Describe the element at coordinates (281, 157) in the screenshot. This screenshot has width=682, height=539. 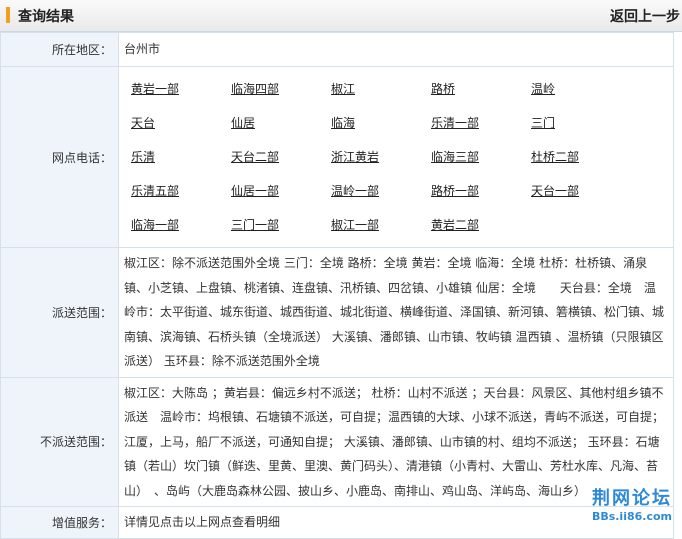
I see `branch-link: 天台二部` at that location.